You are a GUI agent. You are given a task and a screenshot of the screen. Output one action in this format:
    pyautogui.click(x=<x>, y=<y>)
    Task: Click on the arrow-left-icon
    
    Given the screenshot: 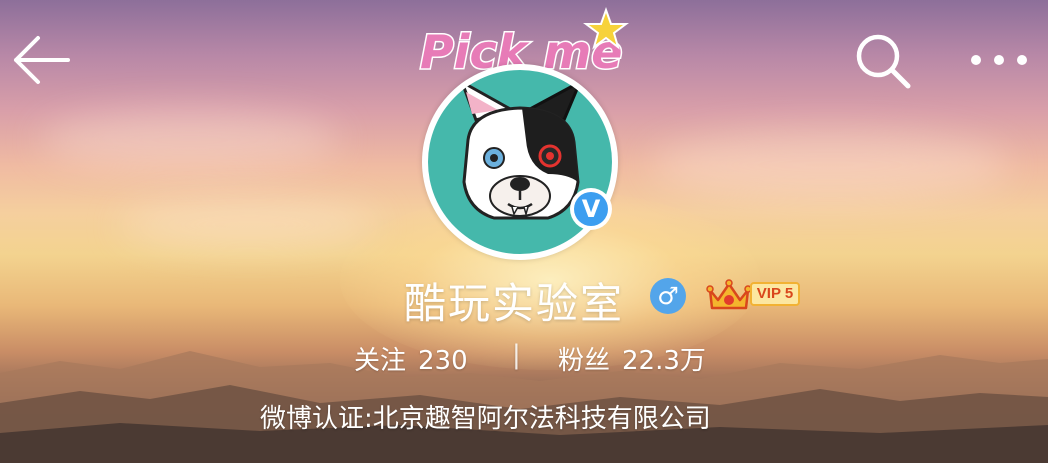 What is the action you would take?
    pyautogui.click(x=42, y=60)
    